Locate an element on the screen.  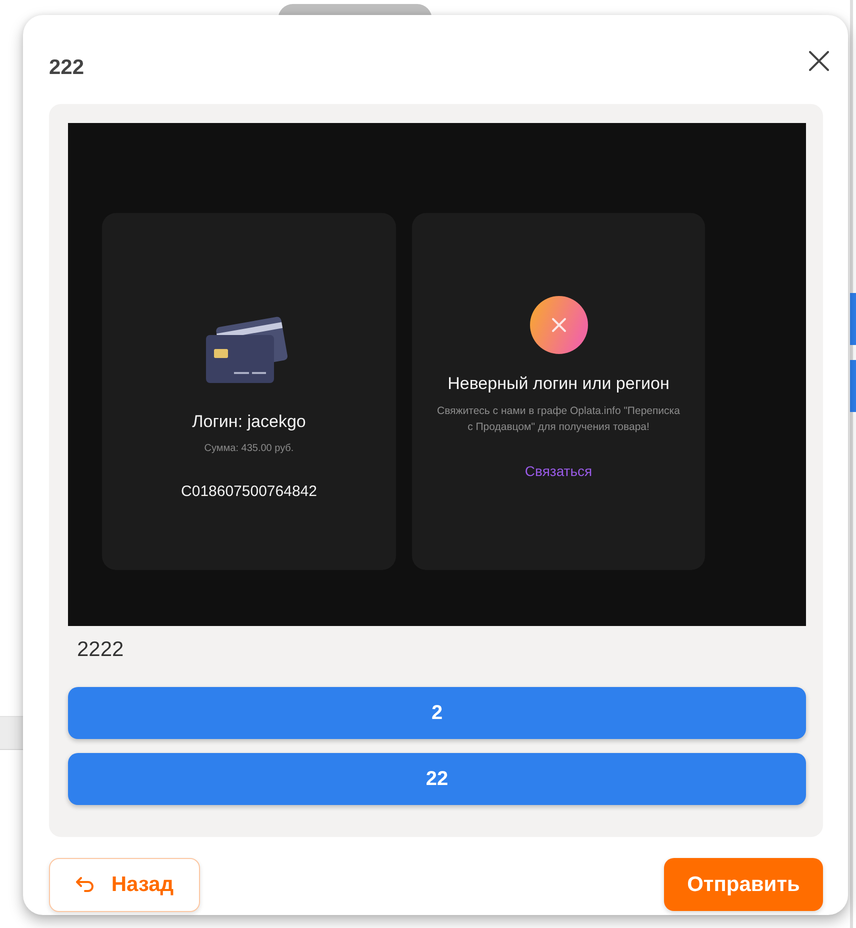
option-button: 22 is located at coordinates (437, 779).